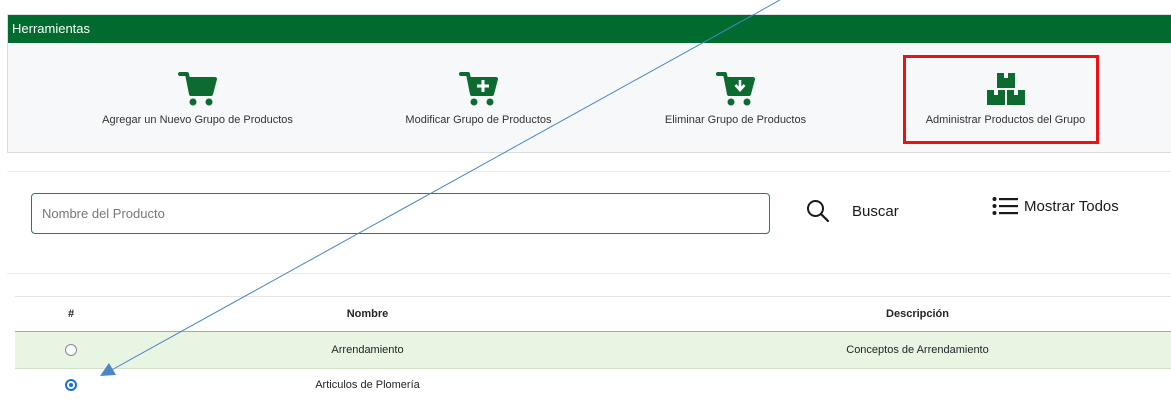  Describe the element at coordinates (400, 213) in the screenshot. I see `product-name-input` at that location.